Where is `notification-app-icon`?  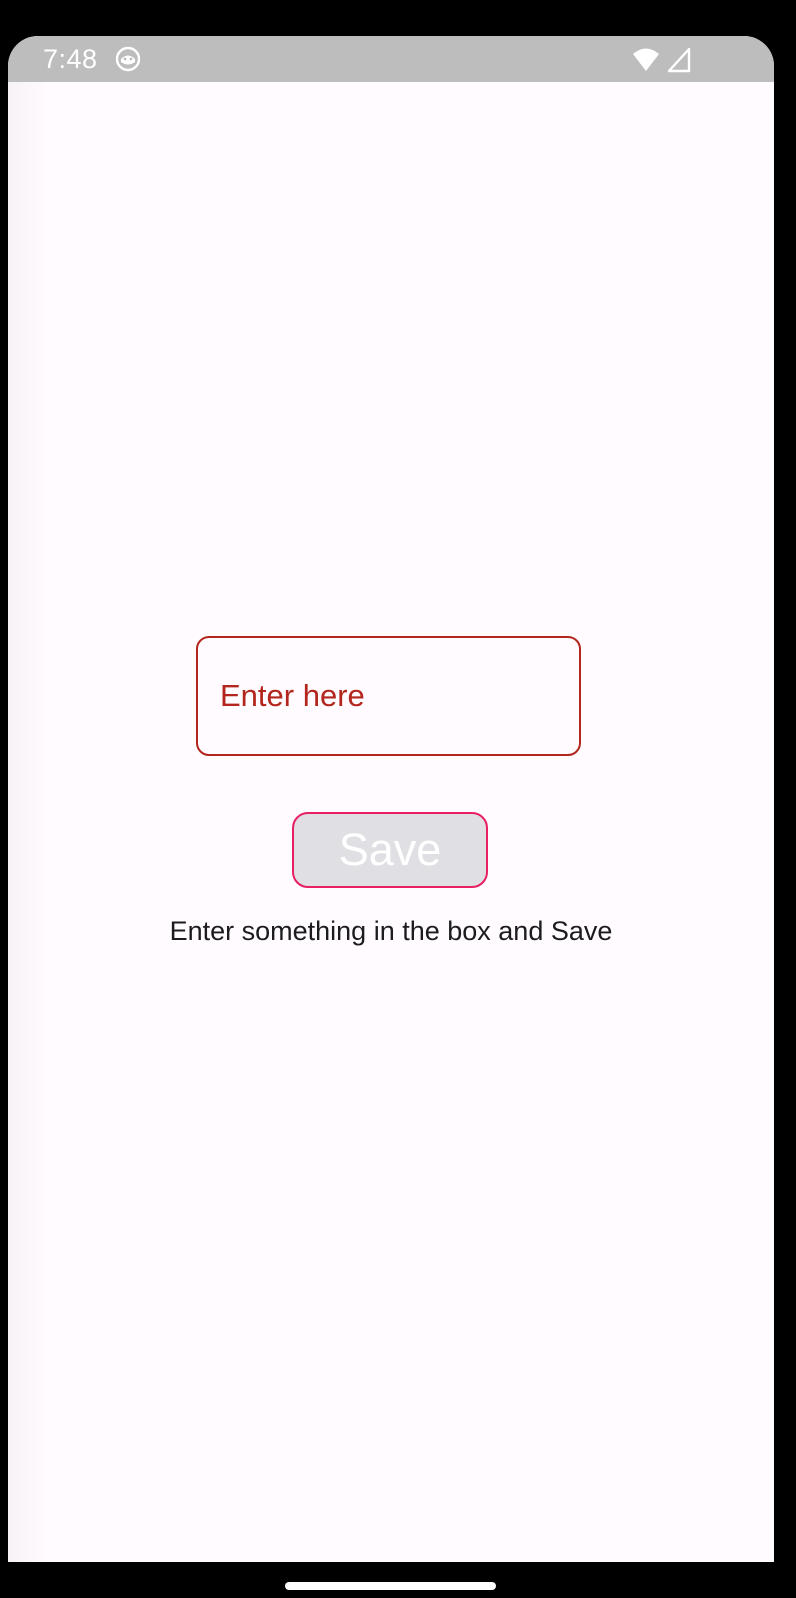
notification-app-icon is located at coordinates (128, 59).